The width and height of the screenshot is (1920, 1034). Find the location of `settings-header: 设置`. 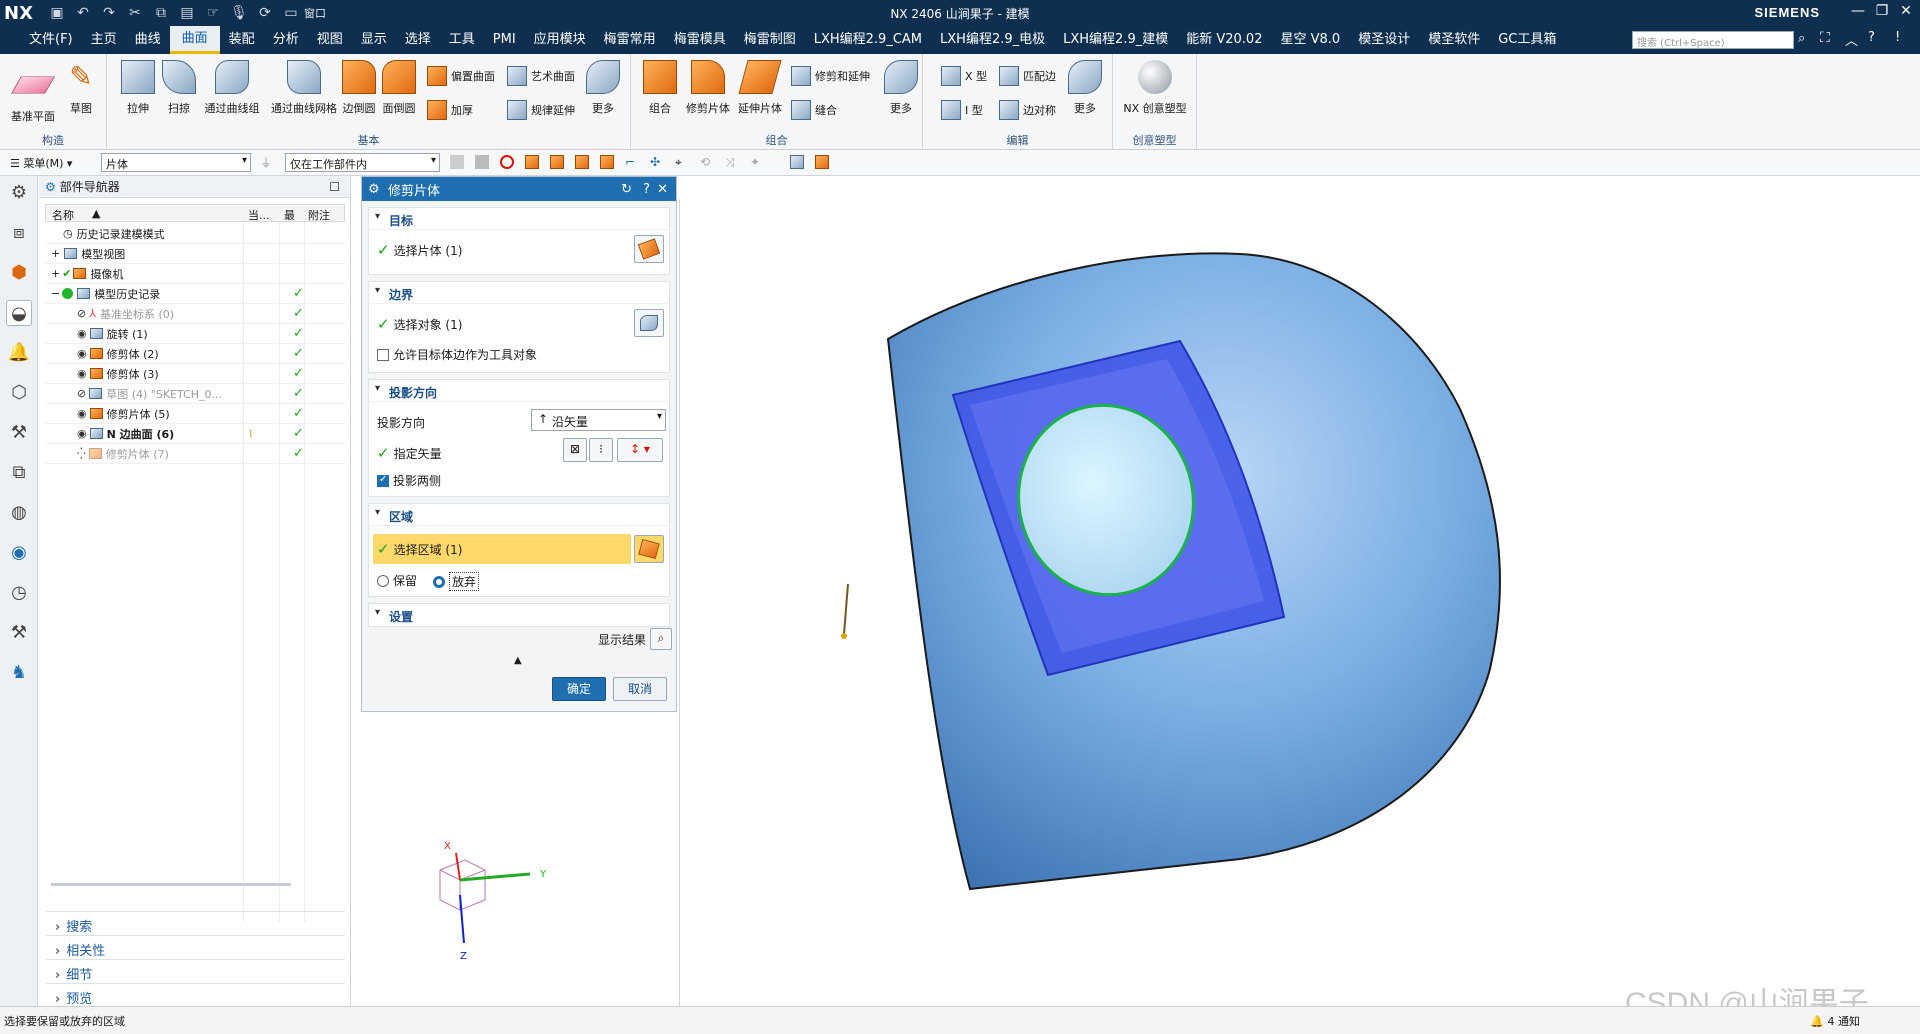

settings-header: 设置 is located at coordinates (519, 615).